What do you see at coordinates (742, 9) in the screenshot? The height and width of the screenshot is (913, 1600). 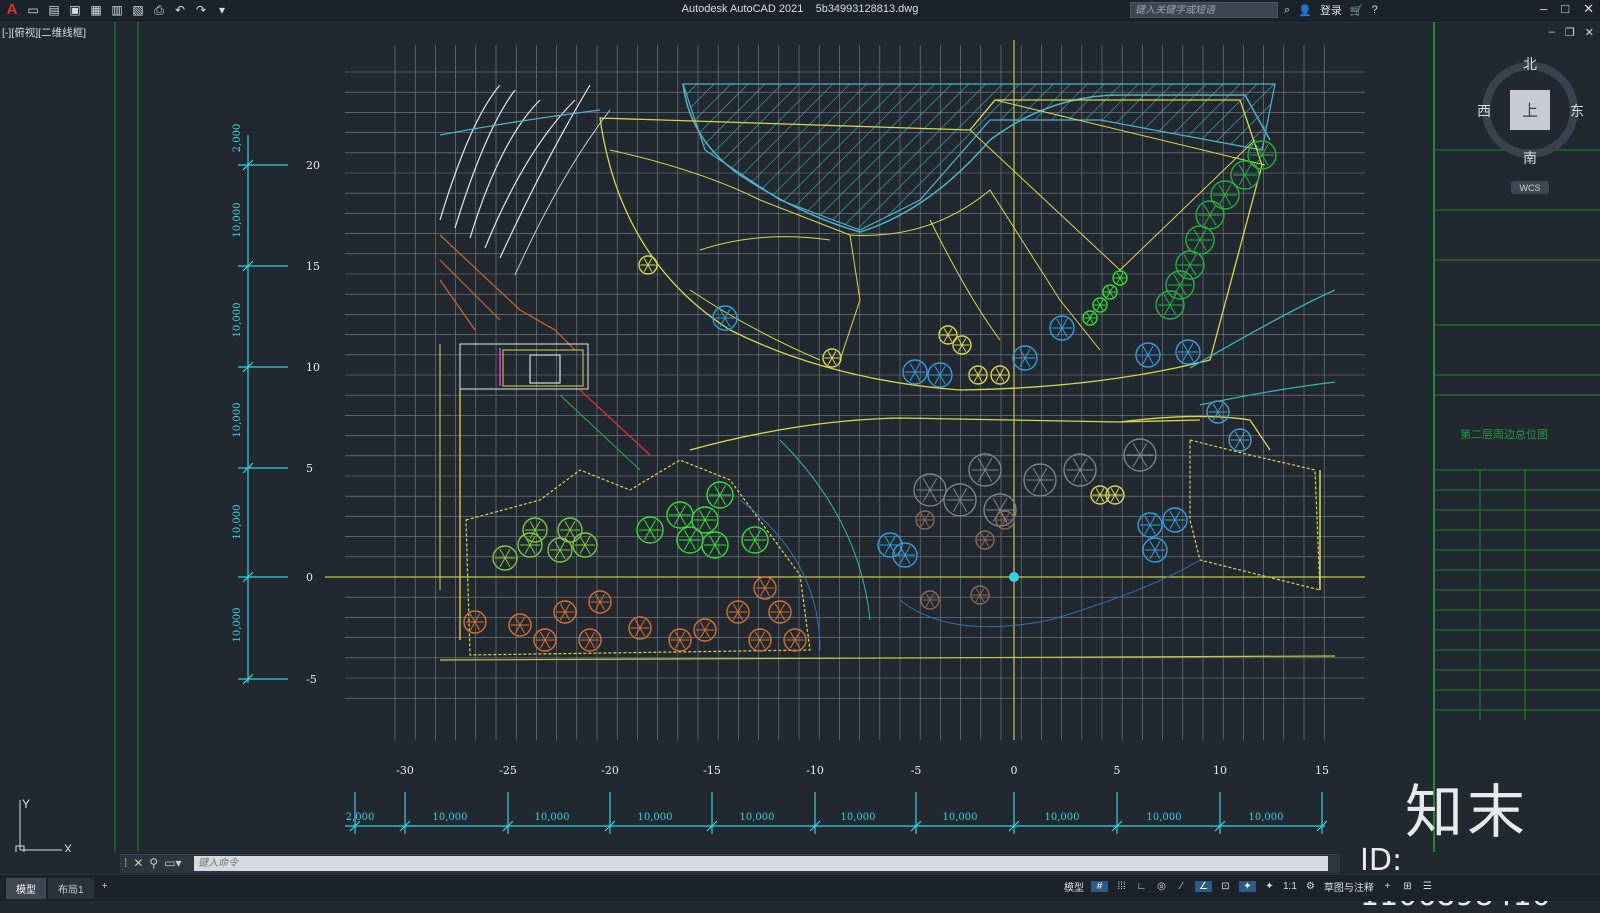 I see `app-name: Autodesk AutoCAD 2021` at bounding box center [742, 9].